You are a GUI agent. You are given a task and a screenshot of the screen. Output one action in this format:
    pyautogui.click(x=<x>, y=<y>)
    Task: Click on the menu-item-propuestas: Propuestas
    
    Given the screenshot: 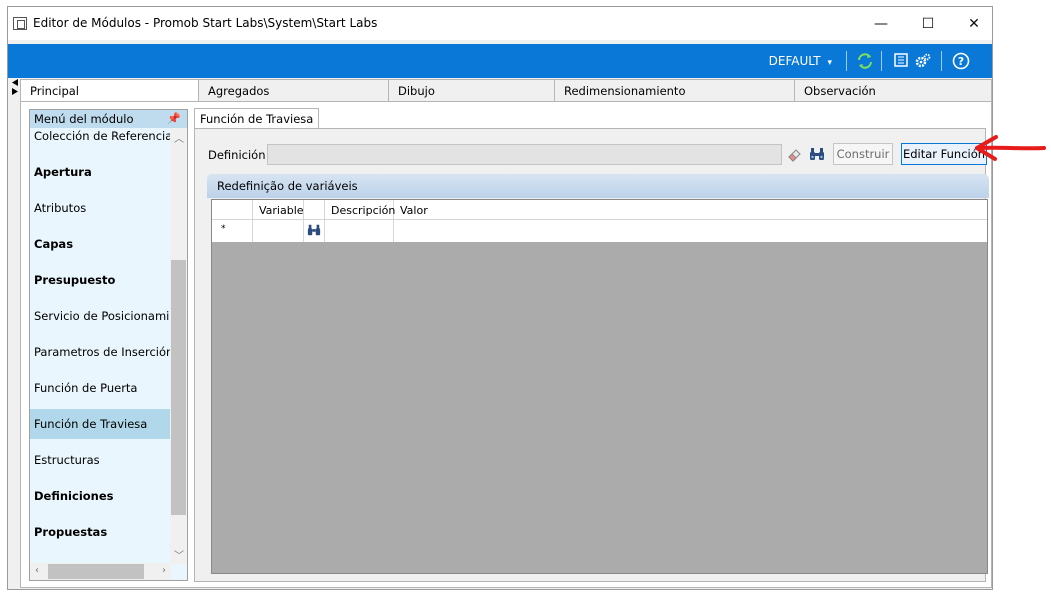 What is the action you would take?
    pyautogui.click(x=100, y=532)
    